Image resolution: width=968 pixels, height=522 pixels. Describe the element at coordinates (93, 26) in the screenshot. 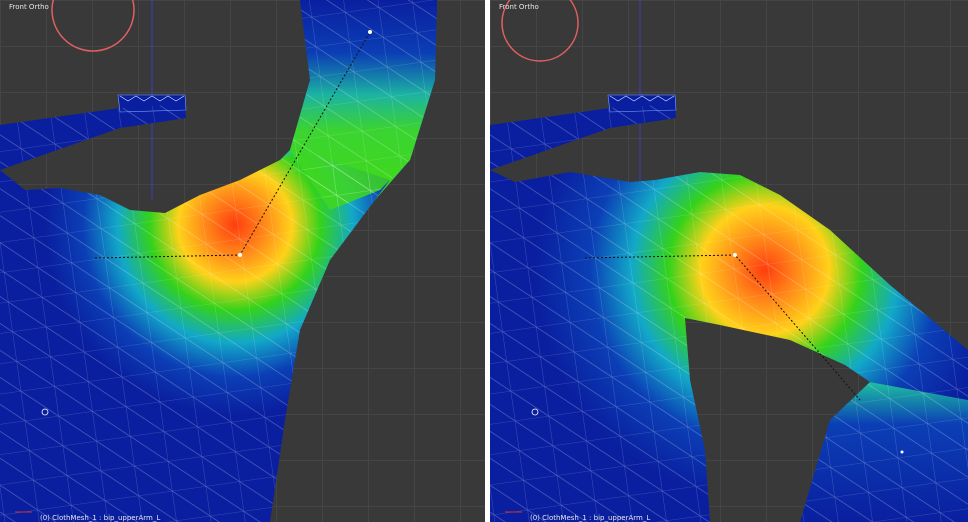

I see `3d-cursor-ring` at that location.